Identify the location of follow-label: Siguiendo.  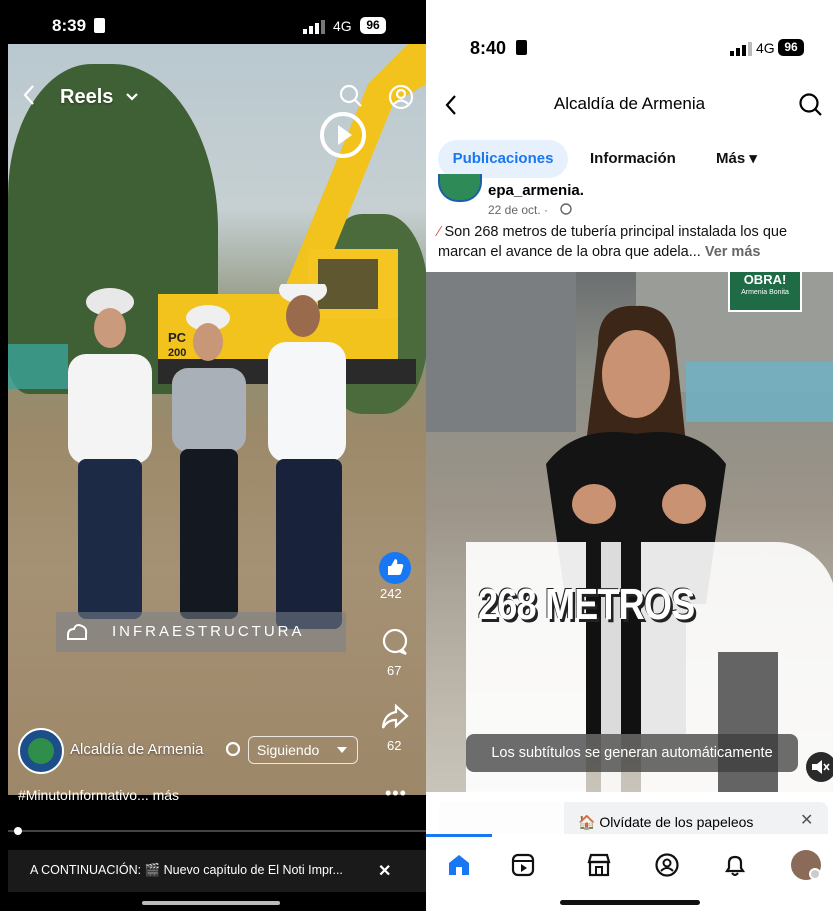
(288, 750).